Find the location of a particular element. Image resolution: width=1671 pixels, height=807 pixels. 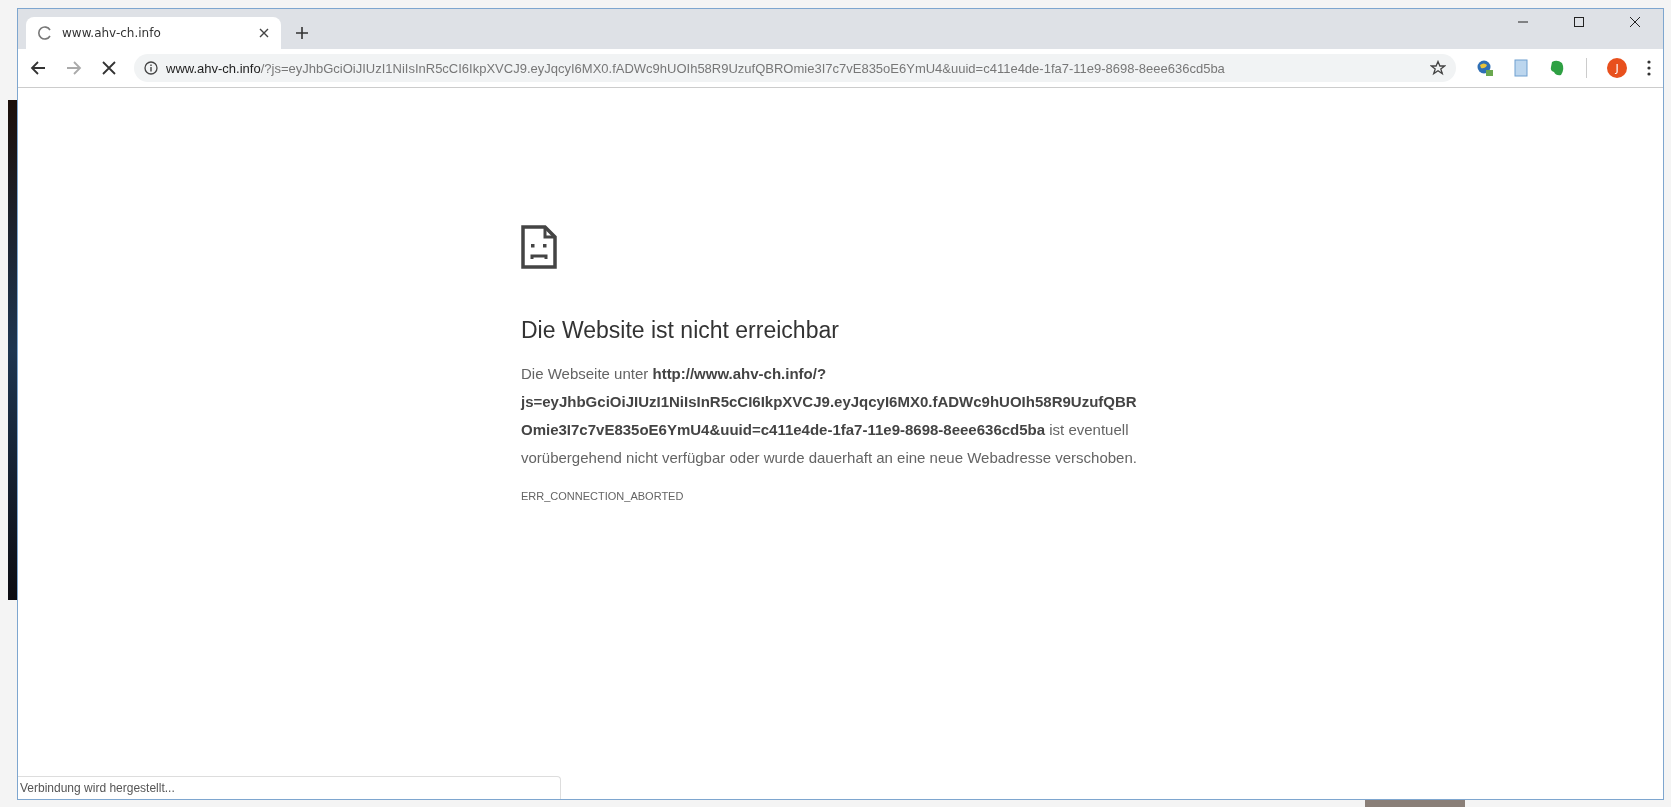

error-code: ERR_CONNECTION_ABORTED is located at coordinates (603, 496).